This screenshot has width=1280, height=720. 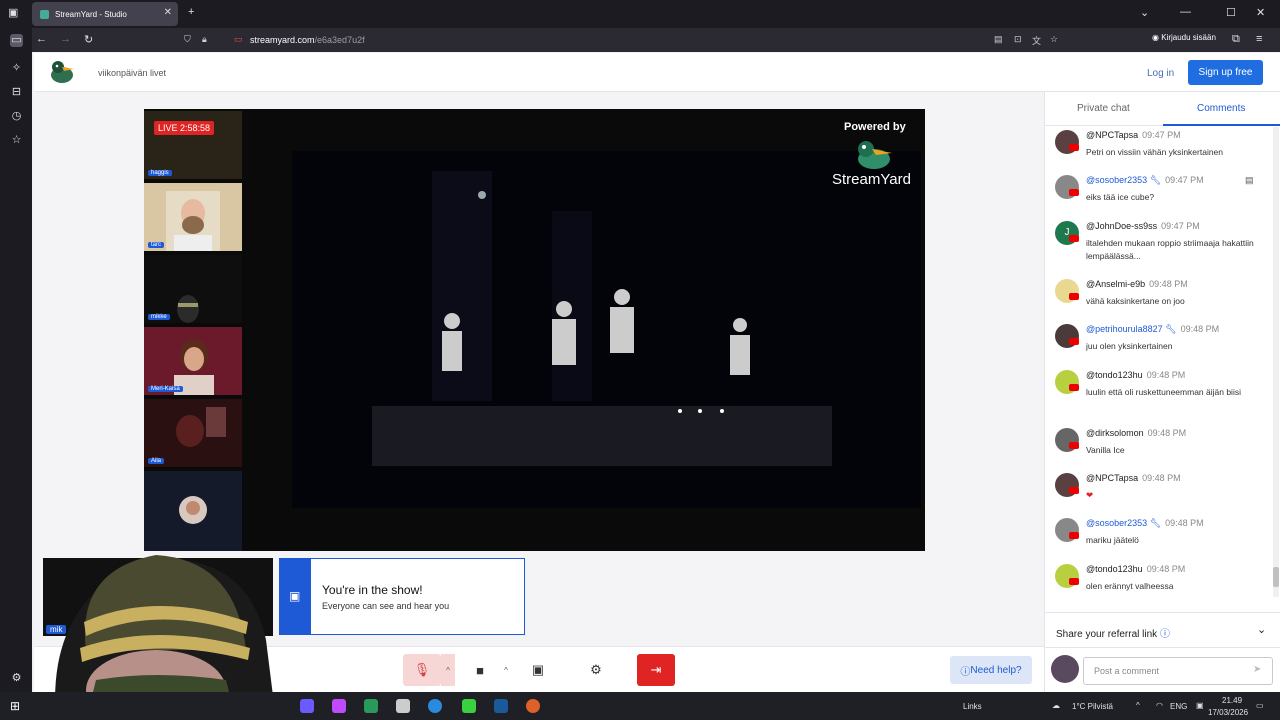 I want to click on camera-button: ■, so click(x=480, y=670).